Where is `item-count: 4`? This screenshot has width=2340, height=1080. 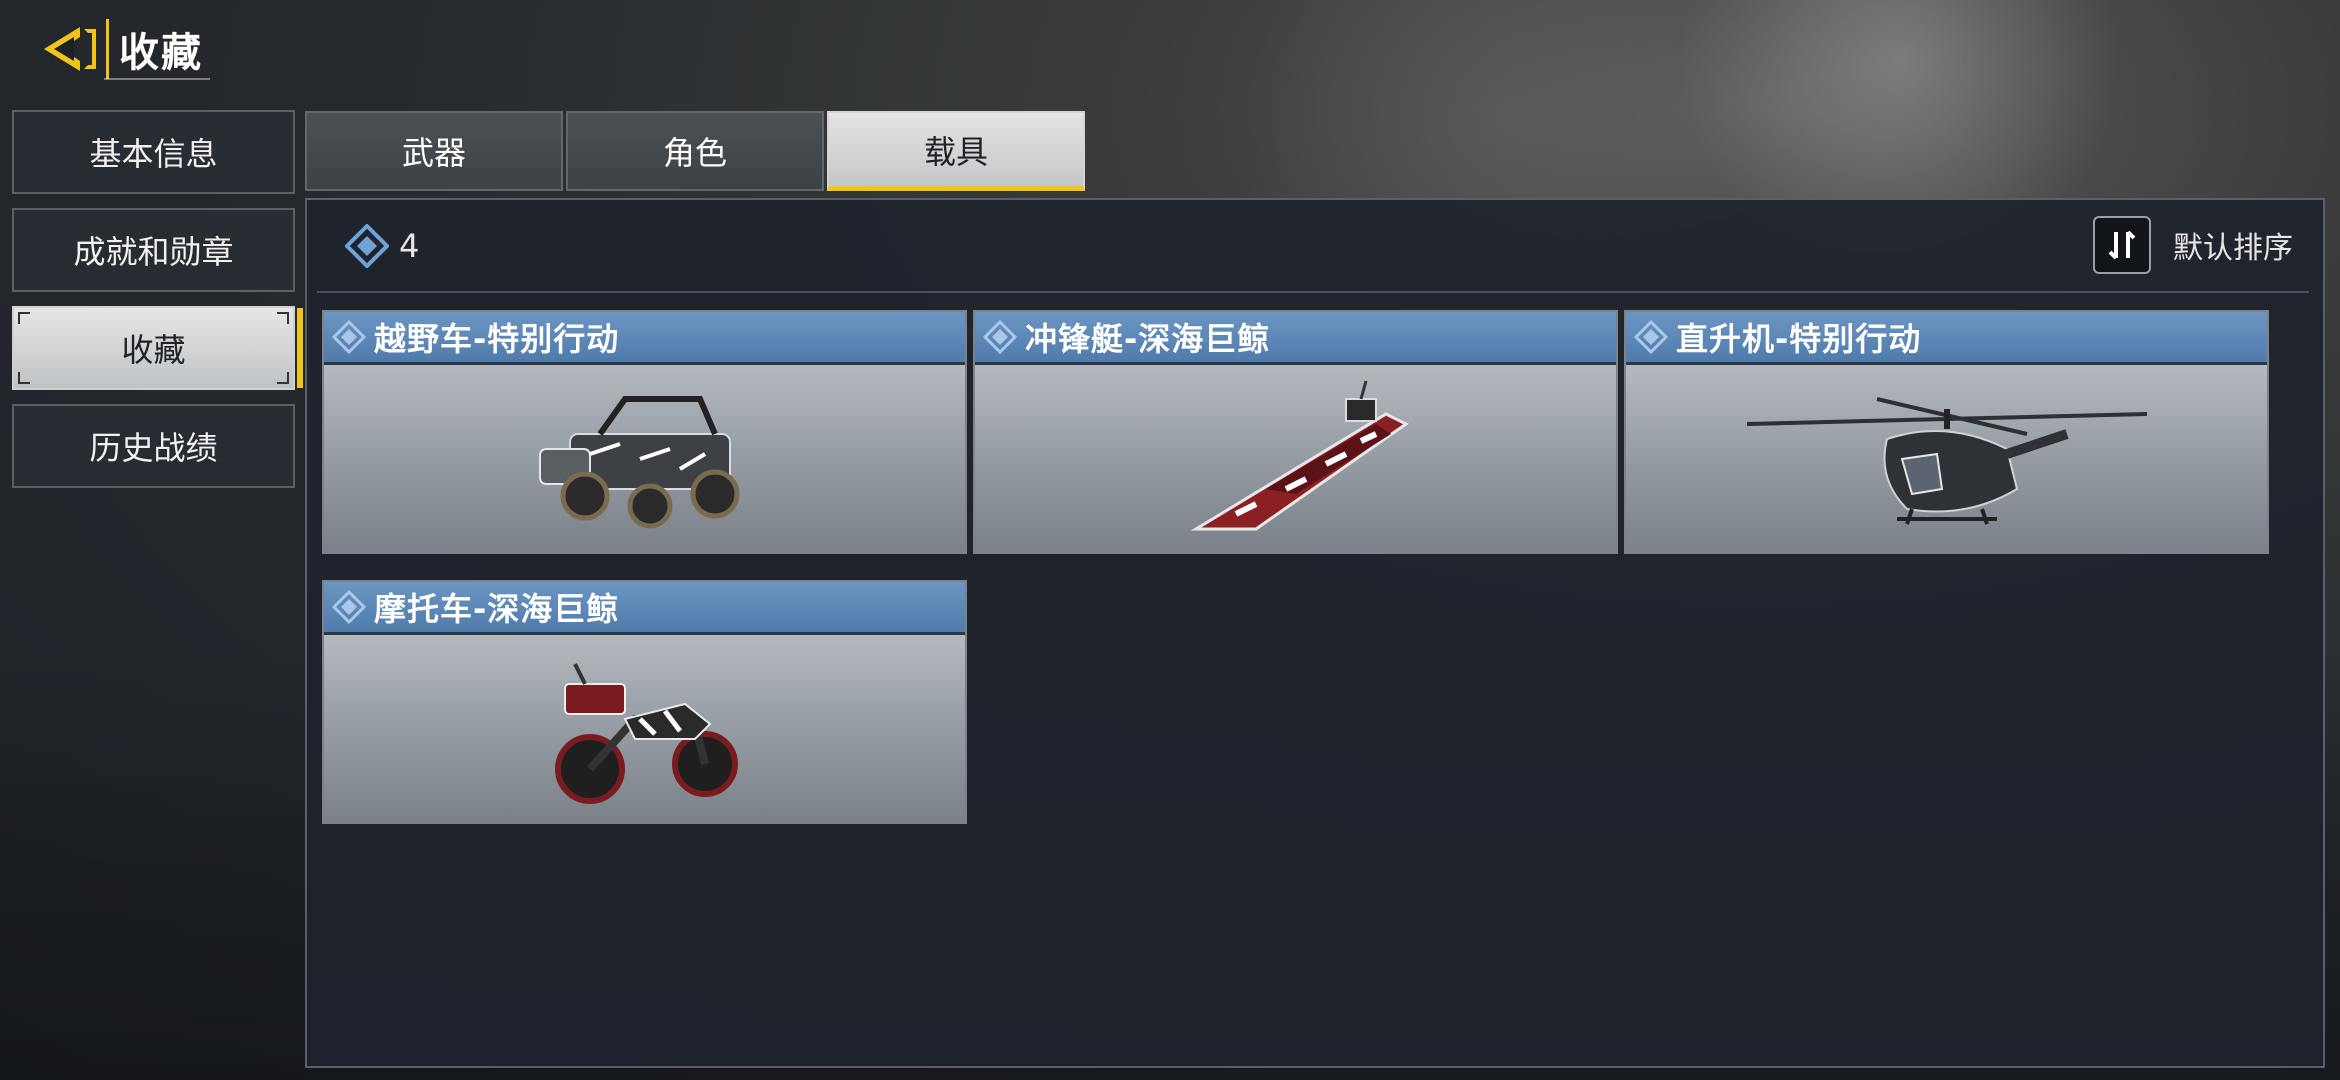
item-count: 4 is located at coordinates (382, 246).